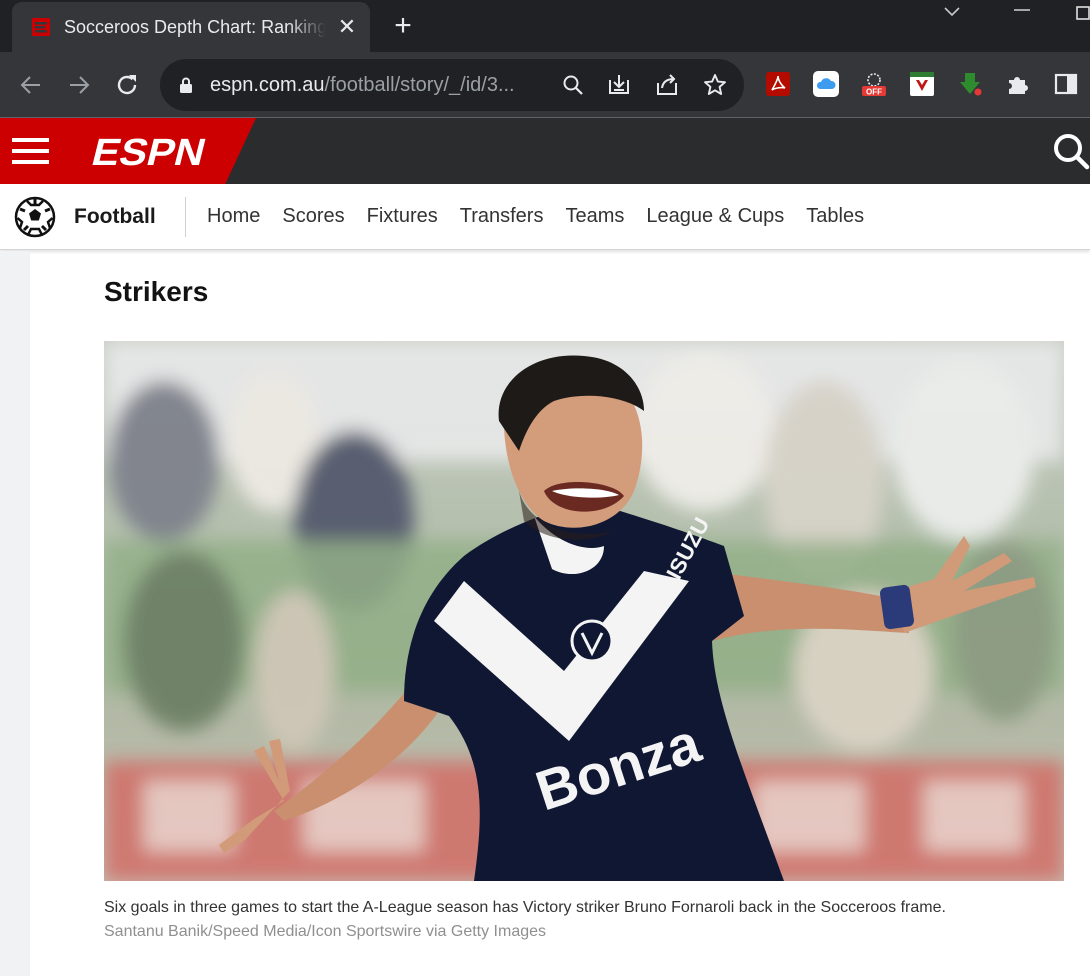 This screenshot has height=976, width=1090. I want to click on install-app-icon, so click(619, 85).